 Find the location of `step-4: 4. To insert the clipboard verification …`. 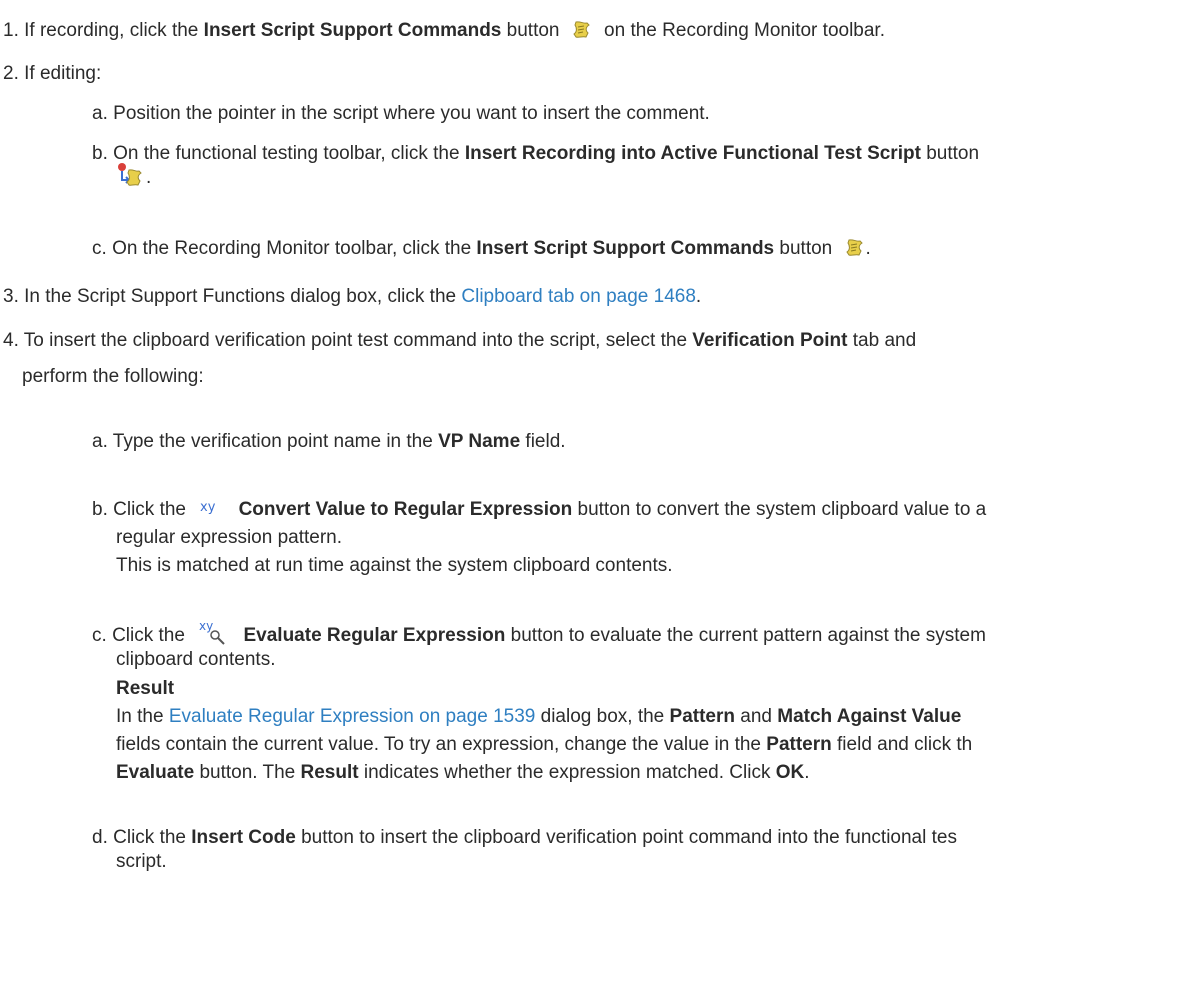

step-4: 4. To insert the clipboard verification … is located at coordinates (460, 340).